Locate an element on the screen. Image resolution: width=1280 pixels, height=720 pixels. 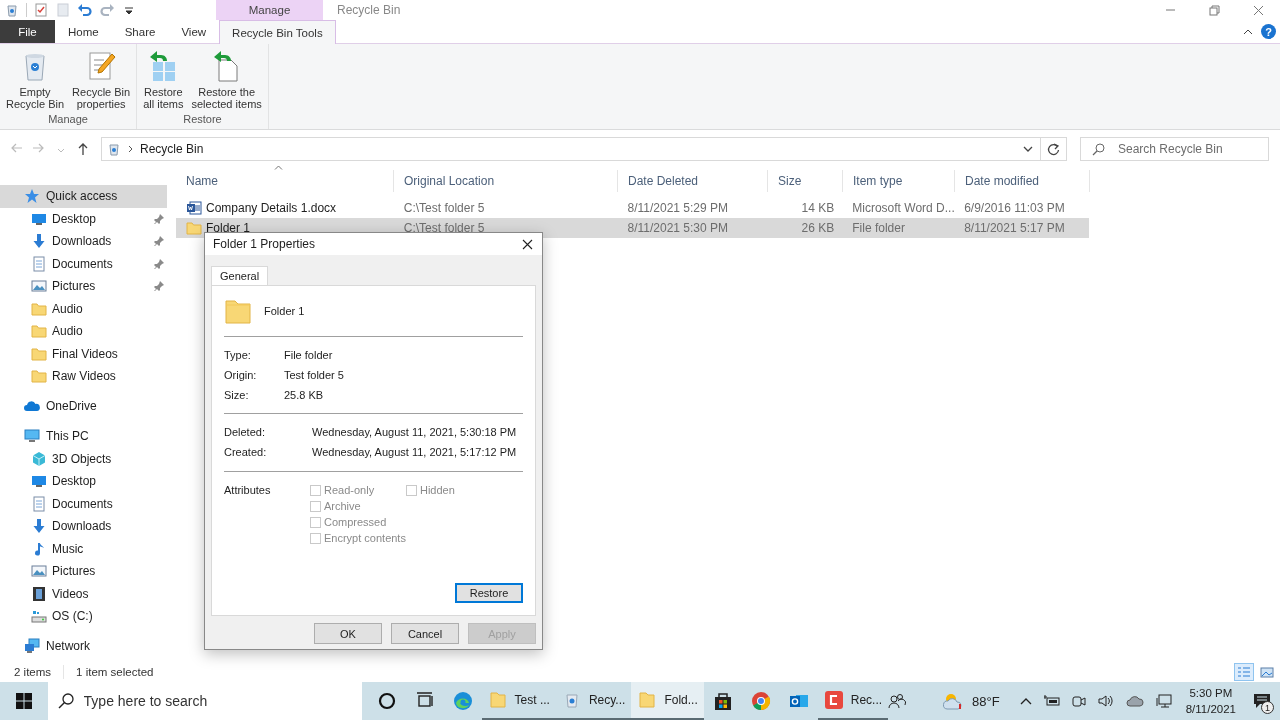
nav-pane-item: Network is located at coordinates (83, 646).